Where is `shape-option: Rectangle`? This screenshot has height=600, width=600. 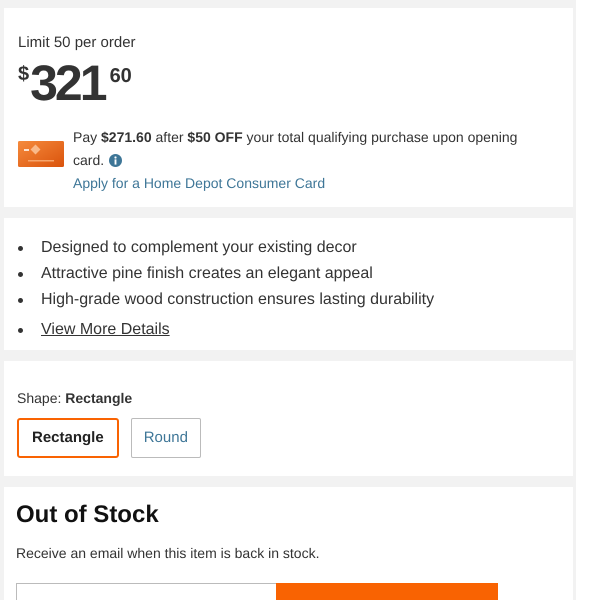
shape-option: Rectangle is located at coordinates (68, 438).